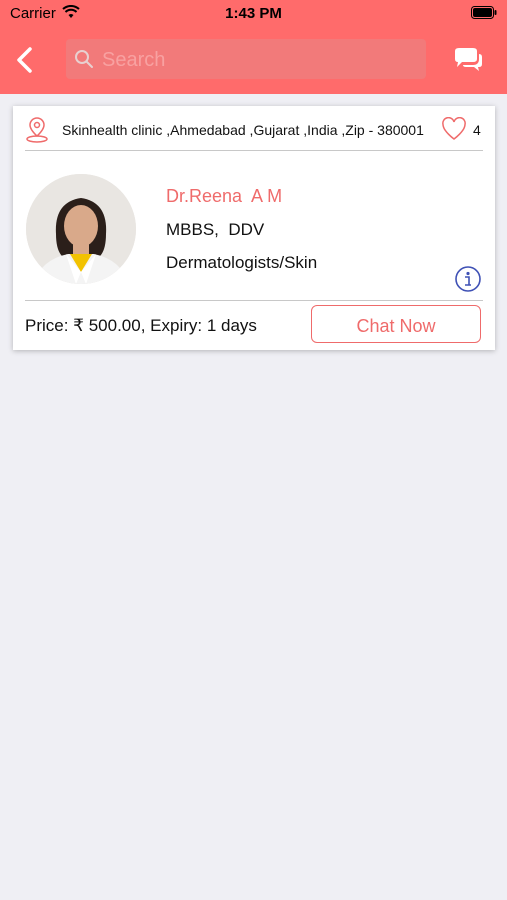 This screenshot has height=900, width=507. I want to click on doctor-avatar, so click(81, 229).